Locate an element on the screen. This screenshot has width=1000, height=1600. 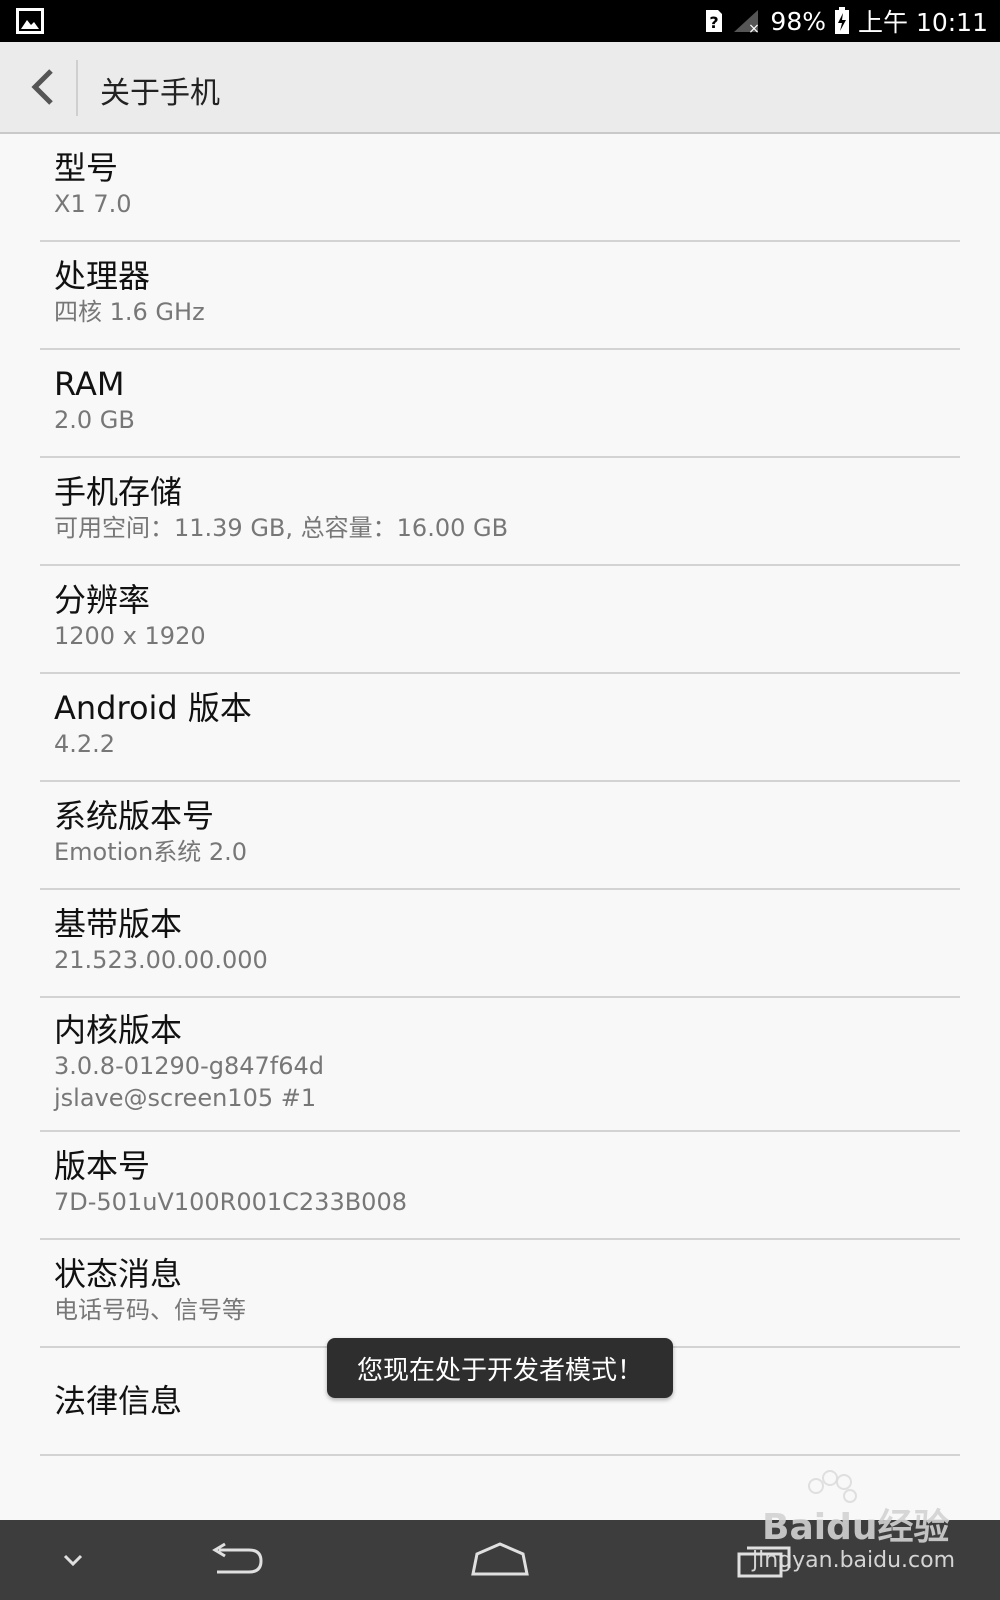
item-title: 手机存储 is located at coordinates (118, 492).